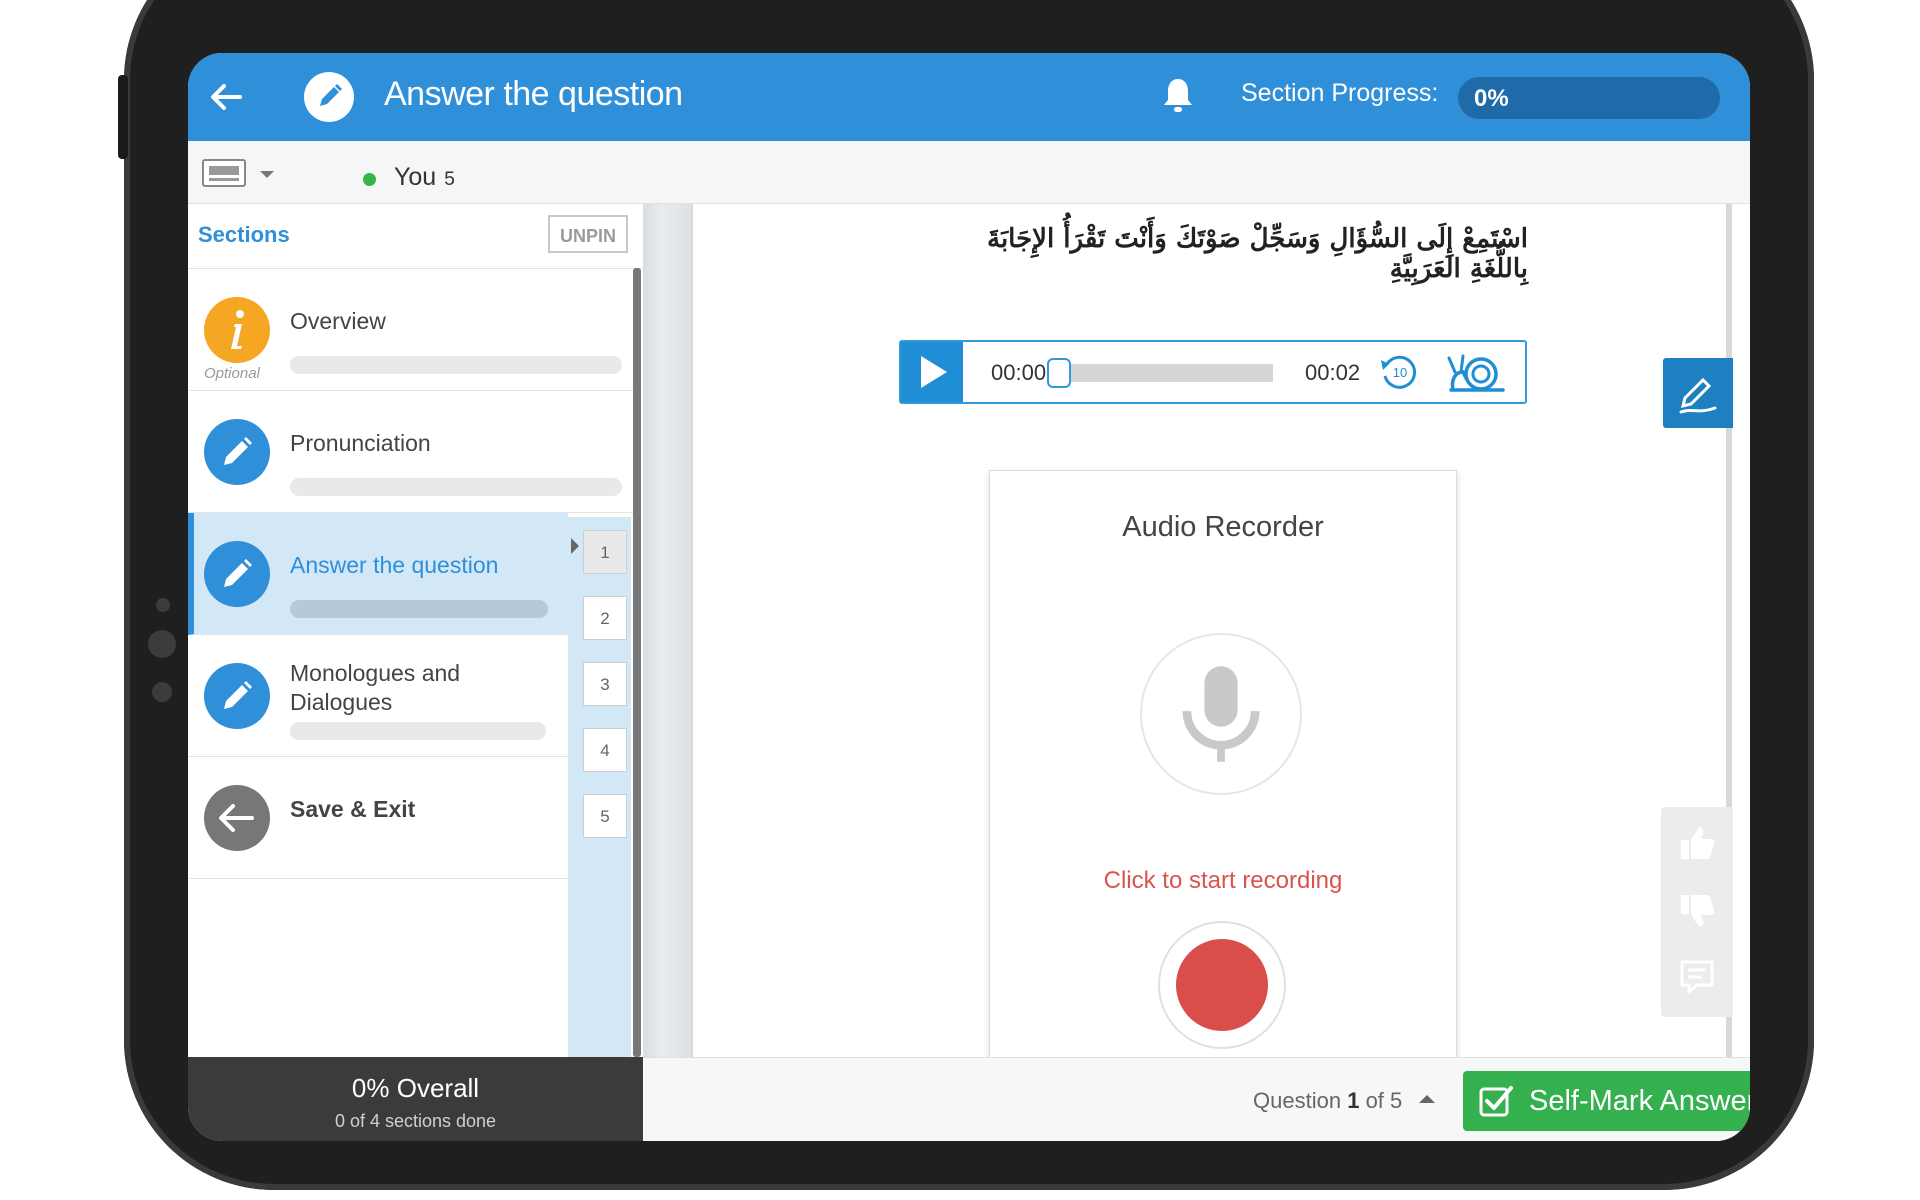 The height and width of the screenshot is (1200, 1920). What do you see at coordinates (1697, 843) in the screenshot?
I see `thumbs-up-icon` at bounding box center [1697, 843].